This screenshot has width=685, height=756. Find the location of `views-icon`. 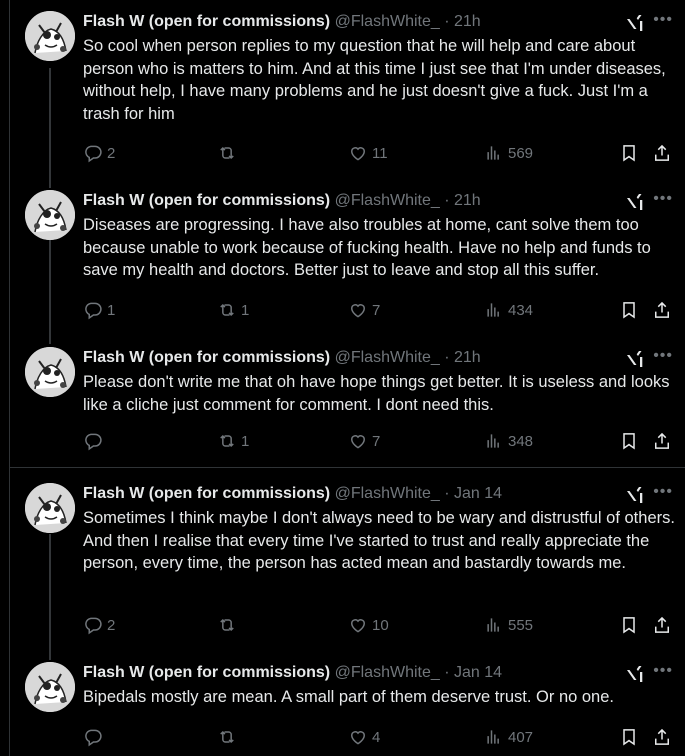

views-icon is located at coordinates (494, 310).